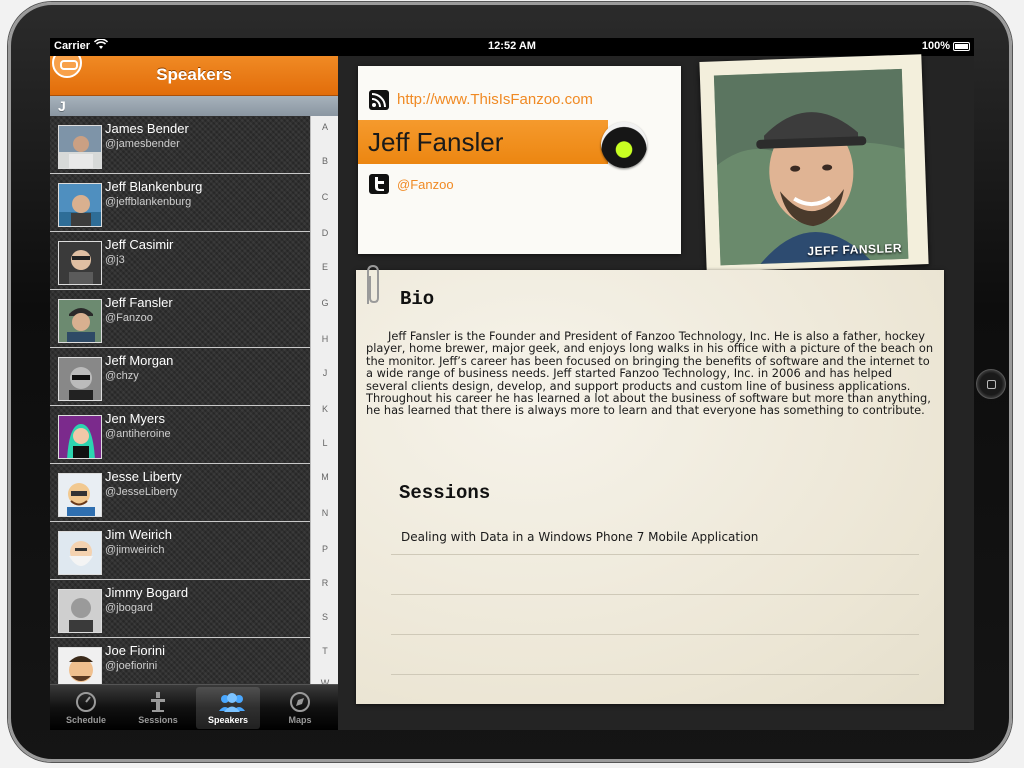 The image size is (1024, 768). I want to click on battery-icon, so click(961, 46).